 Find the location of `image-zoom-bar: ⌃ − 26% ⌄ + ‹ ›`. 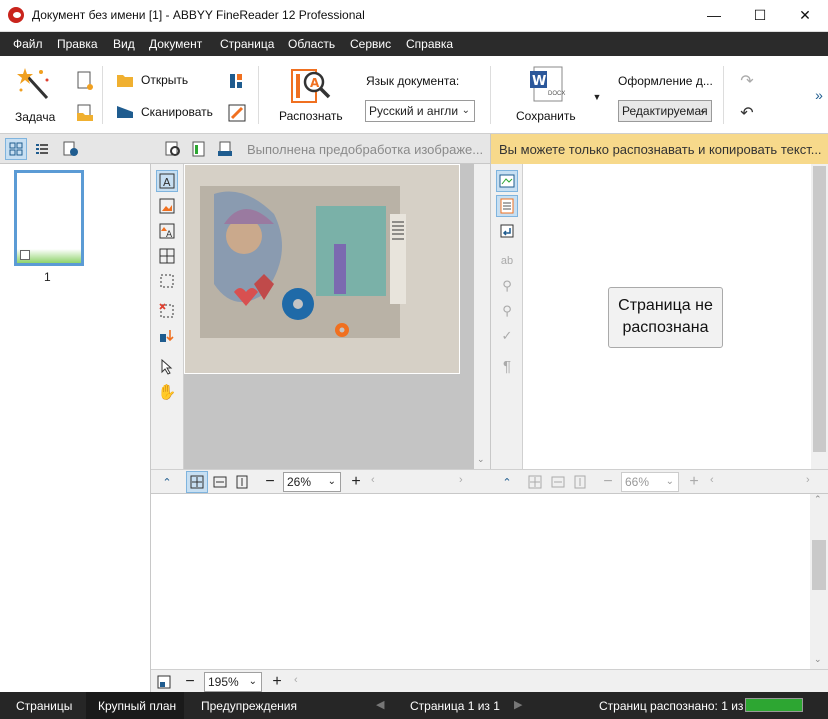

image-zoom-bar: ⌃ − 26% ⌄ + ‹ › is located at coordinates (320, 481).